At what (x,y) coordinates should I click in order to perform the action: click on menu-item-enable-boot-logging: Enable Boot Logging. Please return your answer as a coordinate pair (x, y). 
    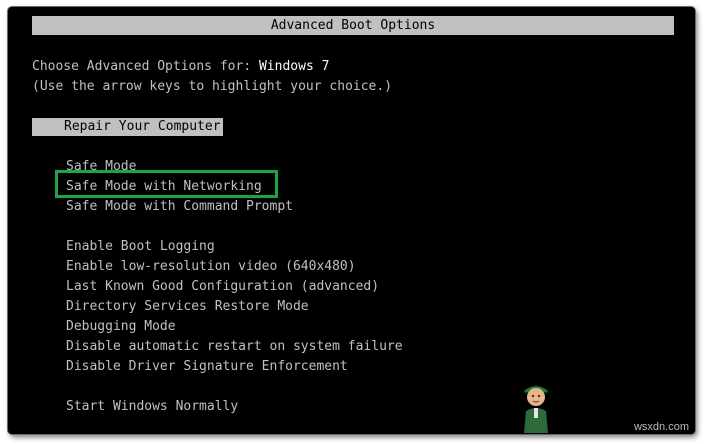
    Looking at the image, I should click on (140, 247).